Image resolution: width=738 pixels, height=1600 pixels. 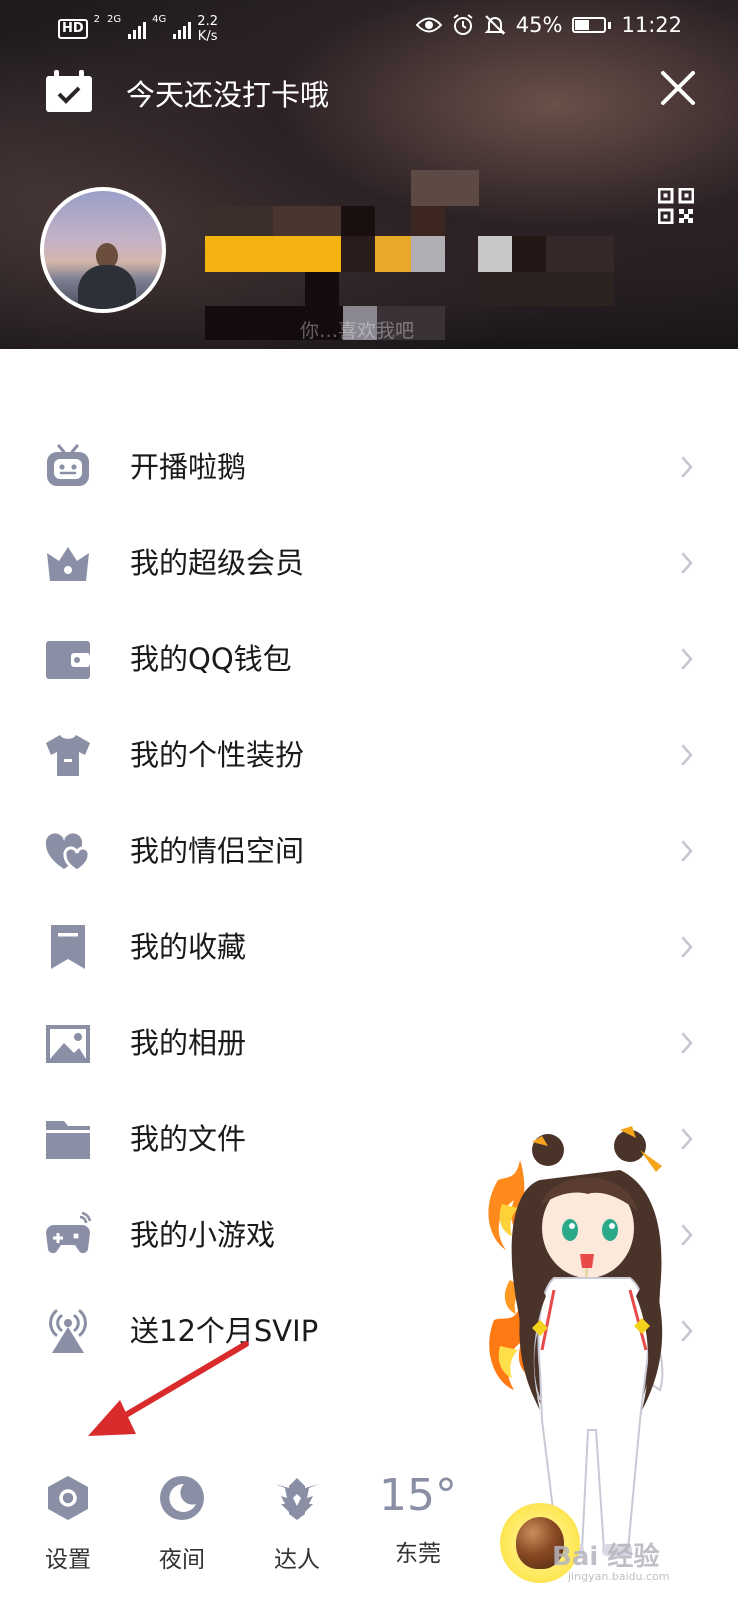 What do you see at coordinates (297, 1524) in the screenshot?
I see `expert-button: 达人` at bounding box center [297, 1524].